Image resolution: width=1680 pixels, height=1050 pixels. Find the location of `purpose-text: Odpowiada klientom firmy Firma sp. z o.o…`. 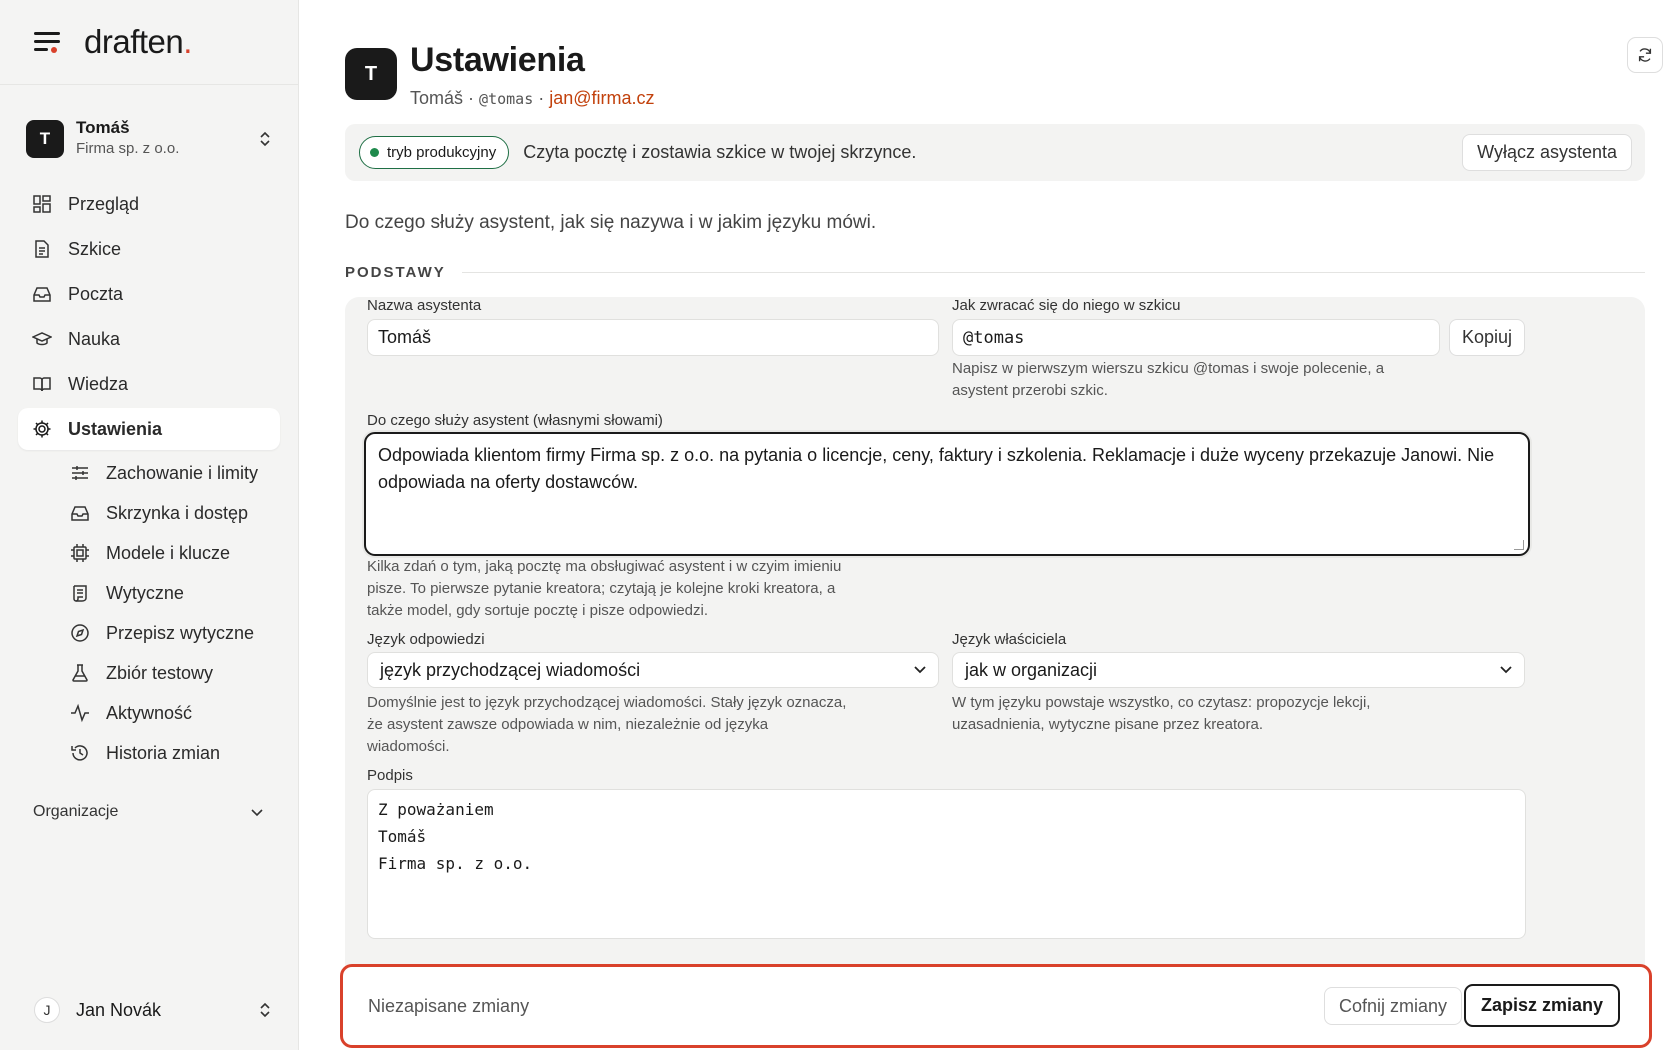

purpose-text: Odpowiada klientom firmy Firma sp. z o.o… is located at coordinates (936, 468).